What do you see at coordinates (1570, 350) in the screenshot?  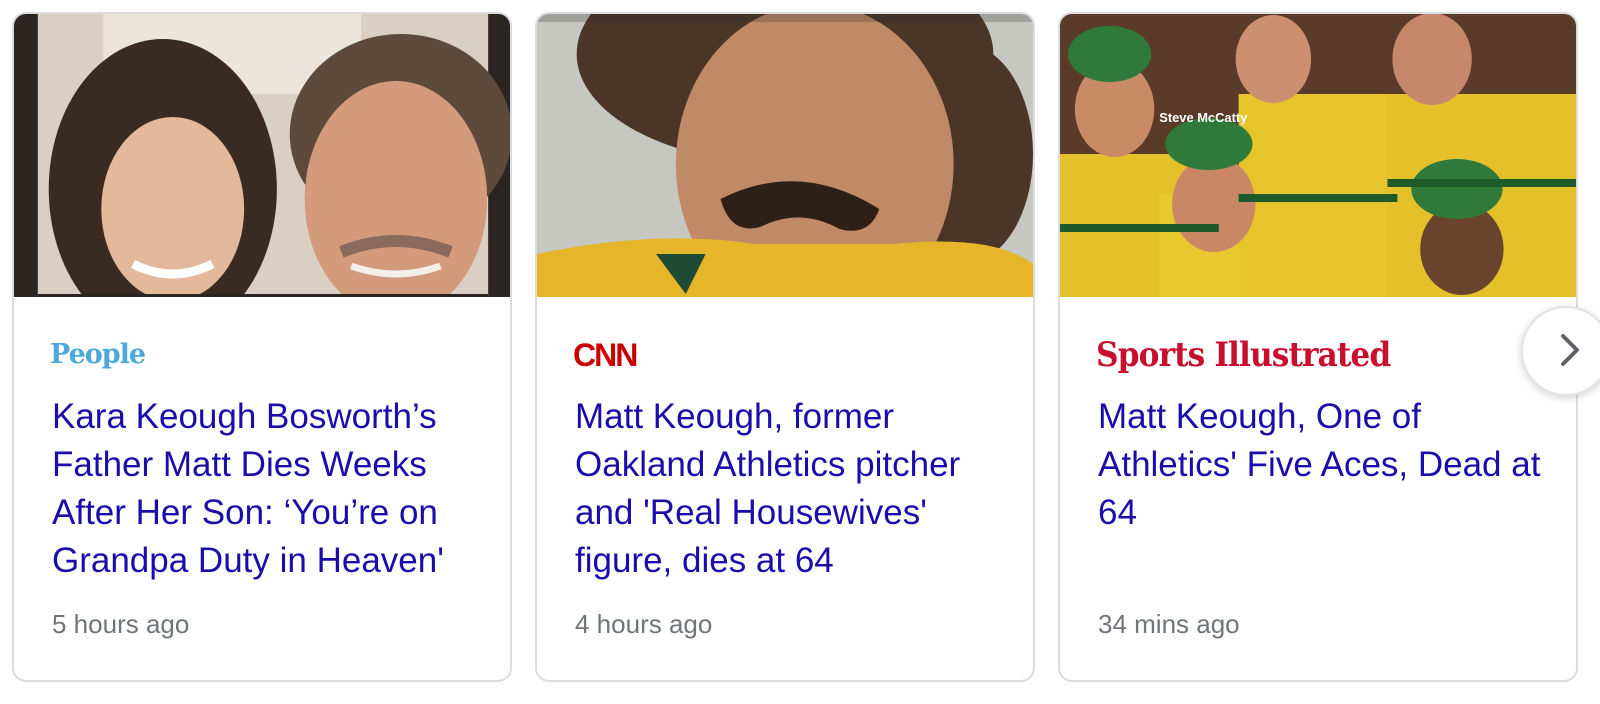 I see `chevron-right-icon` at bounding box center [1570, 350].